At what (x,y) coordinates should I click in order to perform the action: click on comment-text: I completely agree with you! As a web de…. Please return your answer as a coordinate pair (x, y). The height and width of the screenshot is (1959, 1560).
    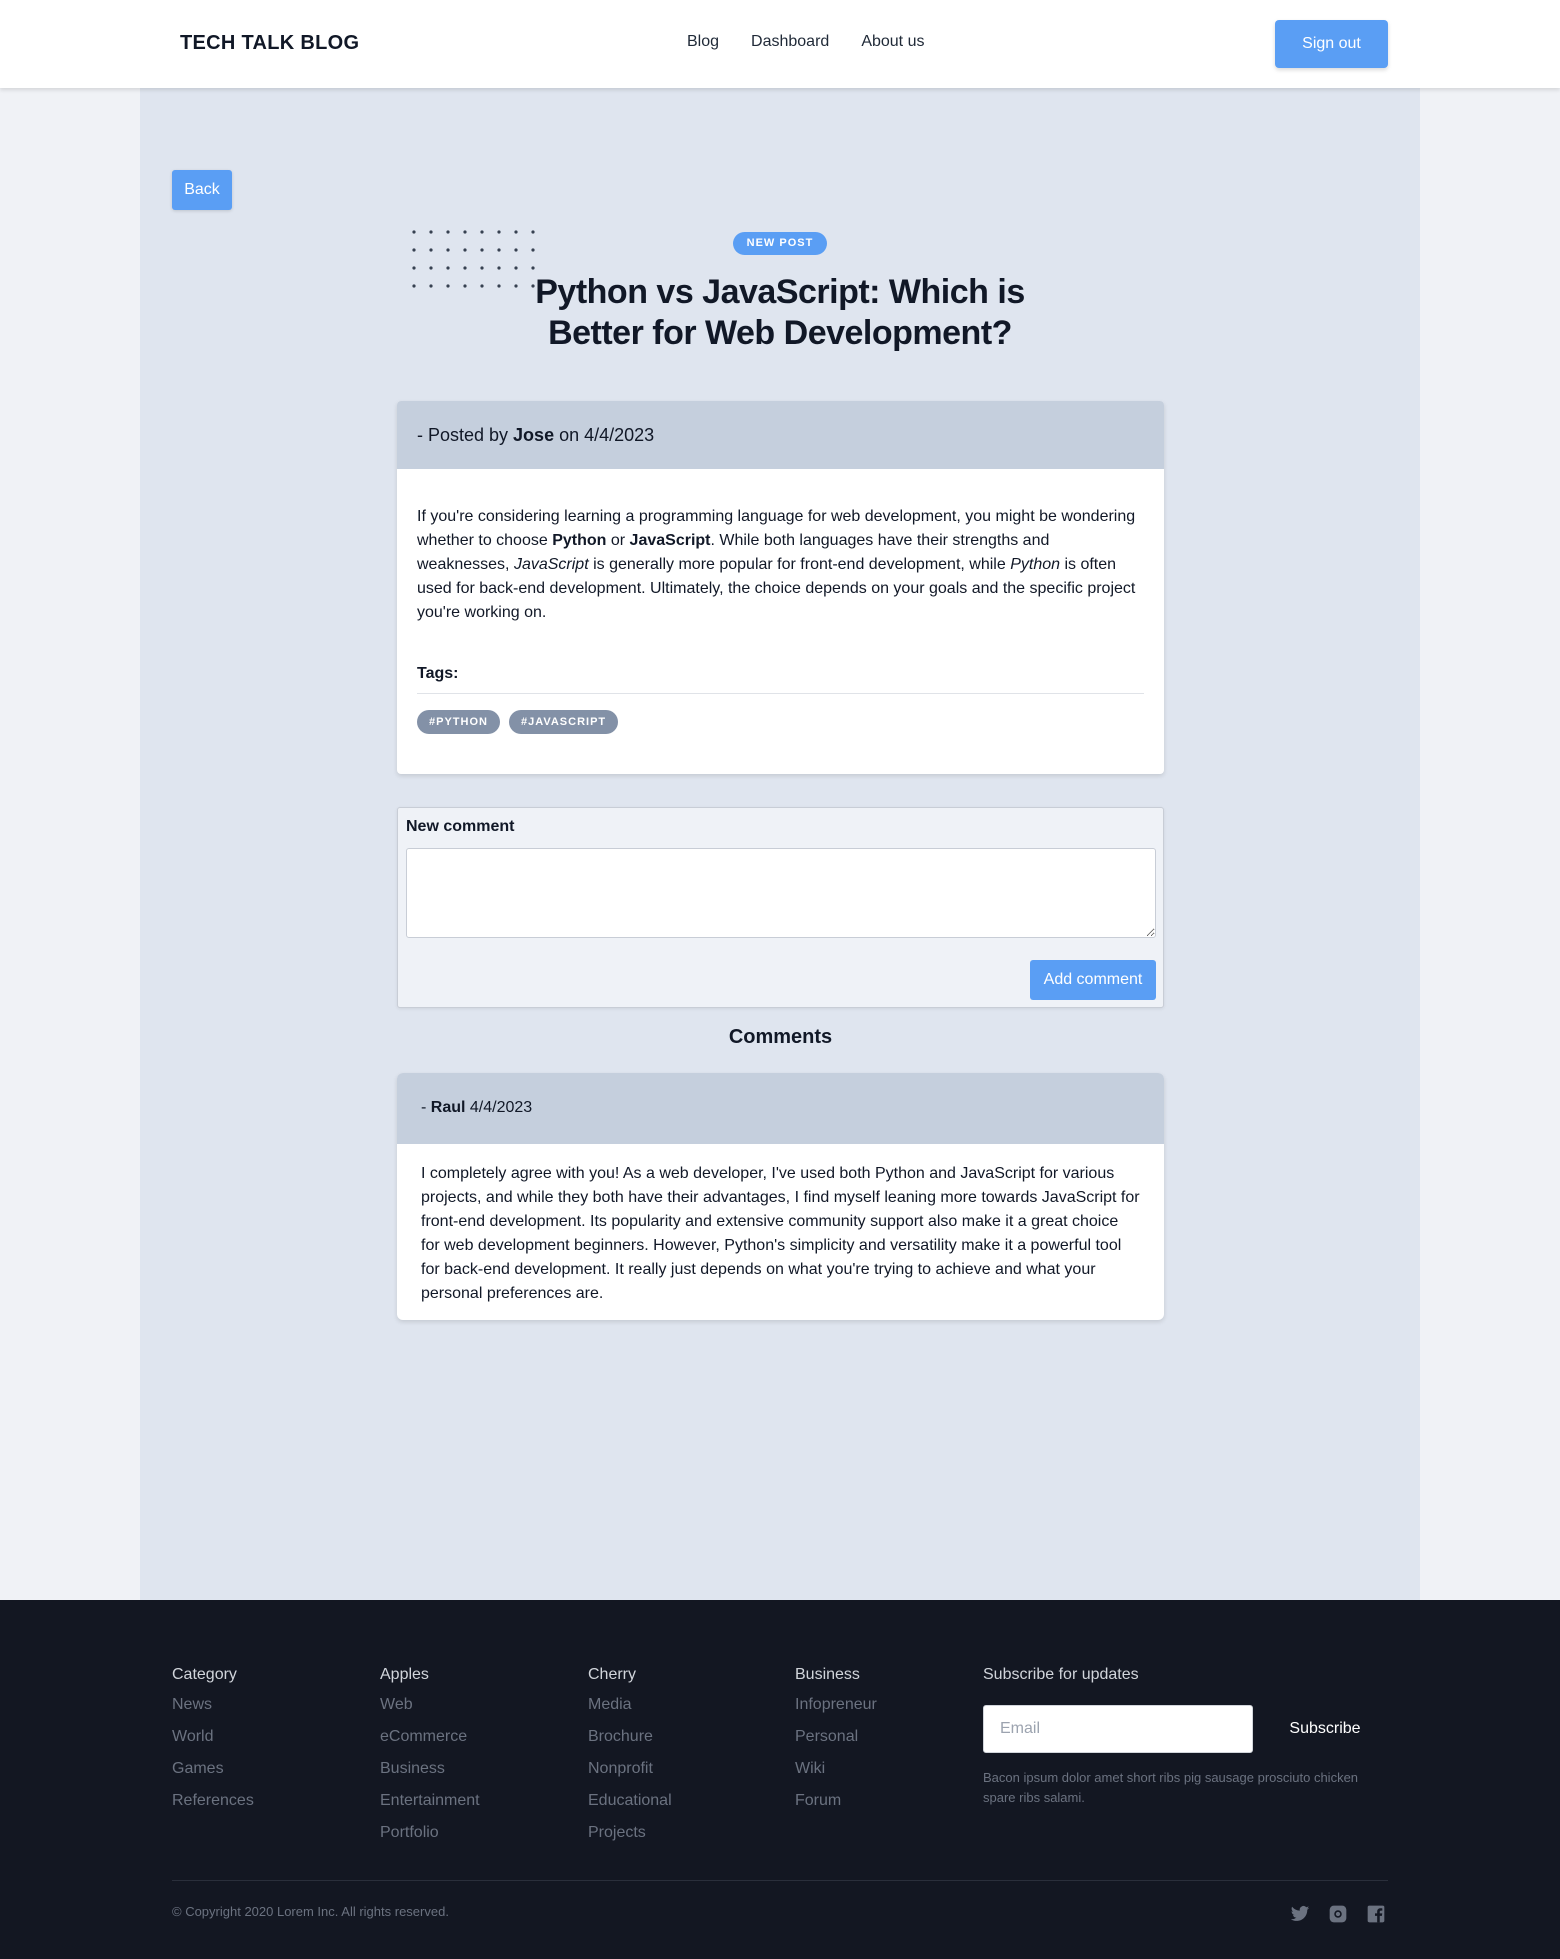
    Looking at the image, I should click on (780, 1233).